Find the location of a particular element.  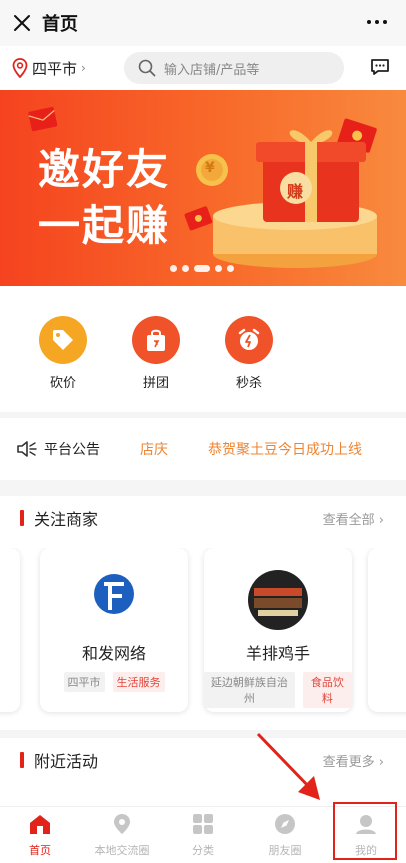

merchant-card: 和发网络 四平市 生活服务 is located at coordinates (114, 630).